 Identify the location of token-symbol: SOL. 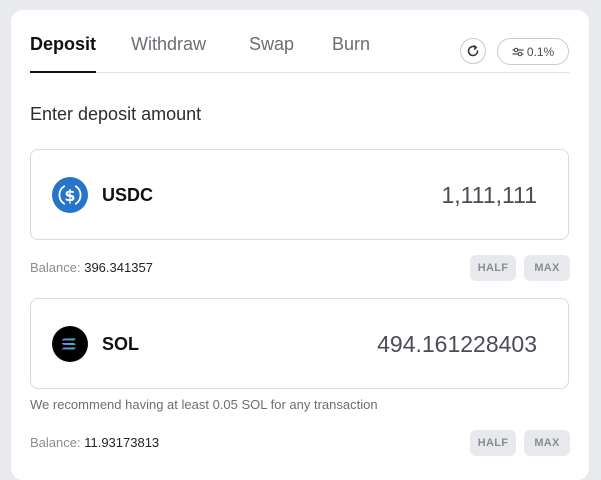
(121, 344).